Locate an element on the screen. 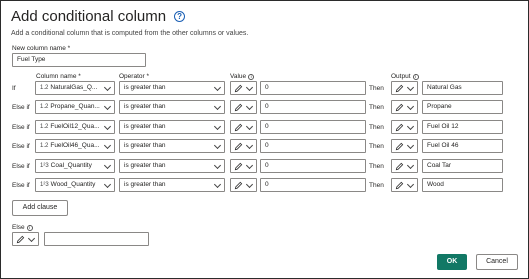  new-column-name-input: Fuel Type is located at coordinates (79, 60).